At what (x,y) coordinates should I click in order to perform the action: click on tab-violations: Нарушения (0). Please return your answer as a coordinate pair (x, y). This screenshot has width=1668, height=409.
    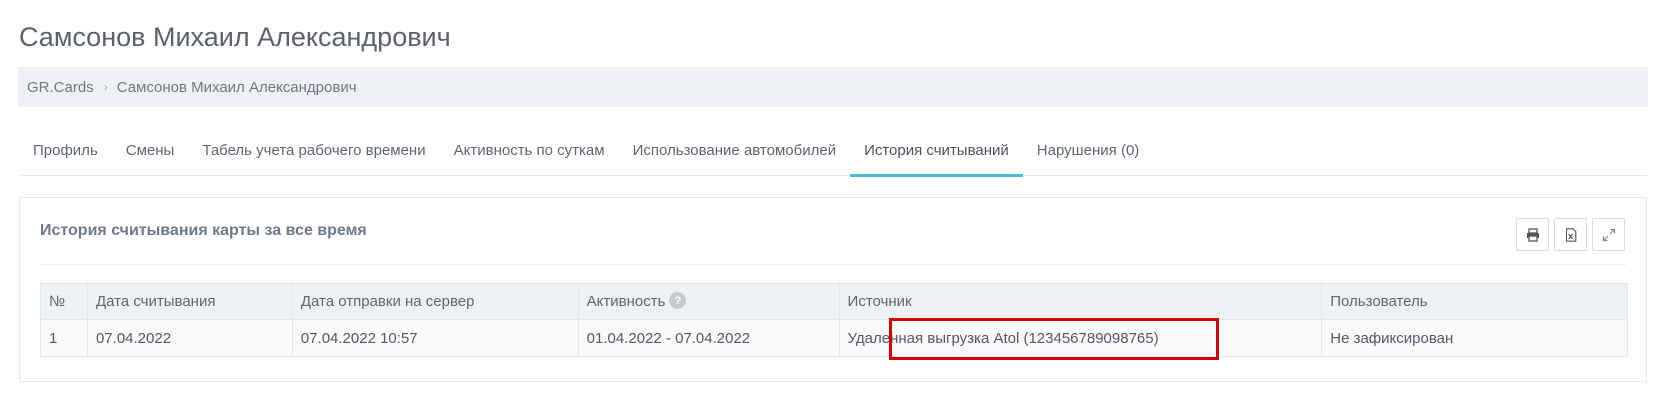
    Looking at the image, I should click on (1088, 153).